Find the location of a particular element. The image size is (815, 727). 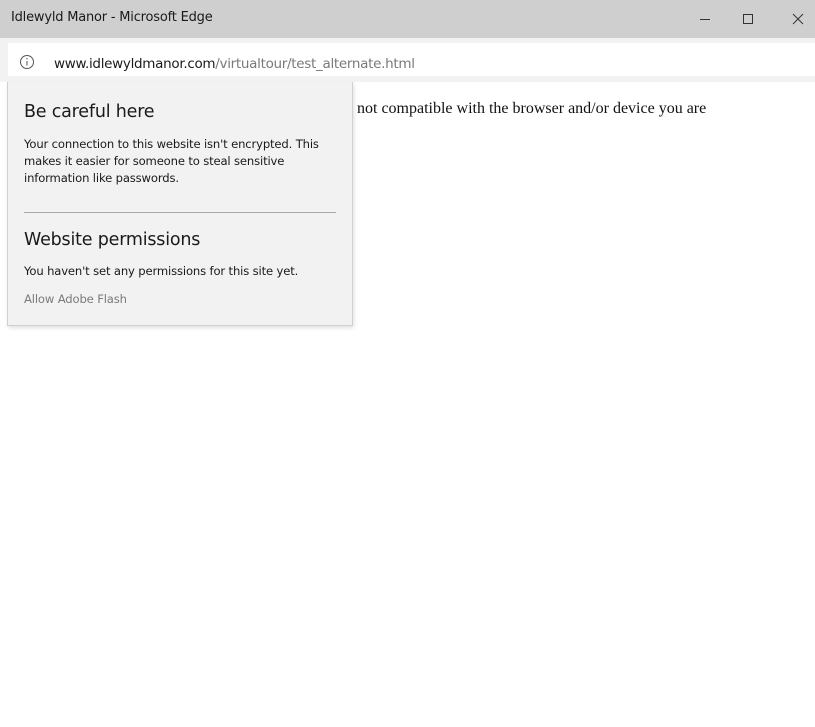

minimize-icon is located at coordinates (705, 19).